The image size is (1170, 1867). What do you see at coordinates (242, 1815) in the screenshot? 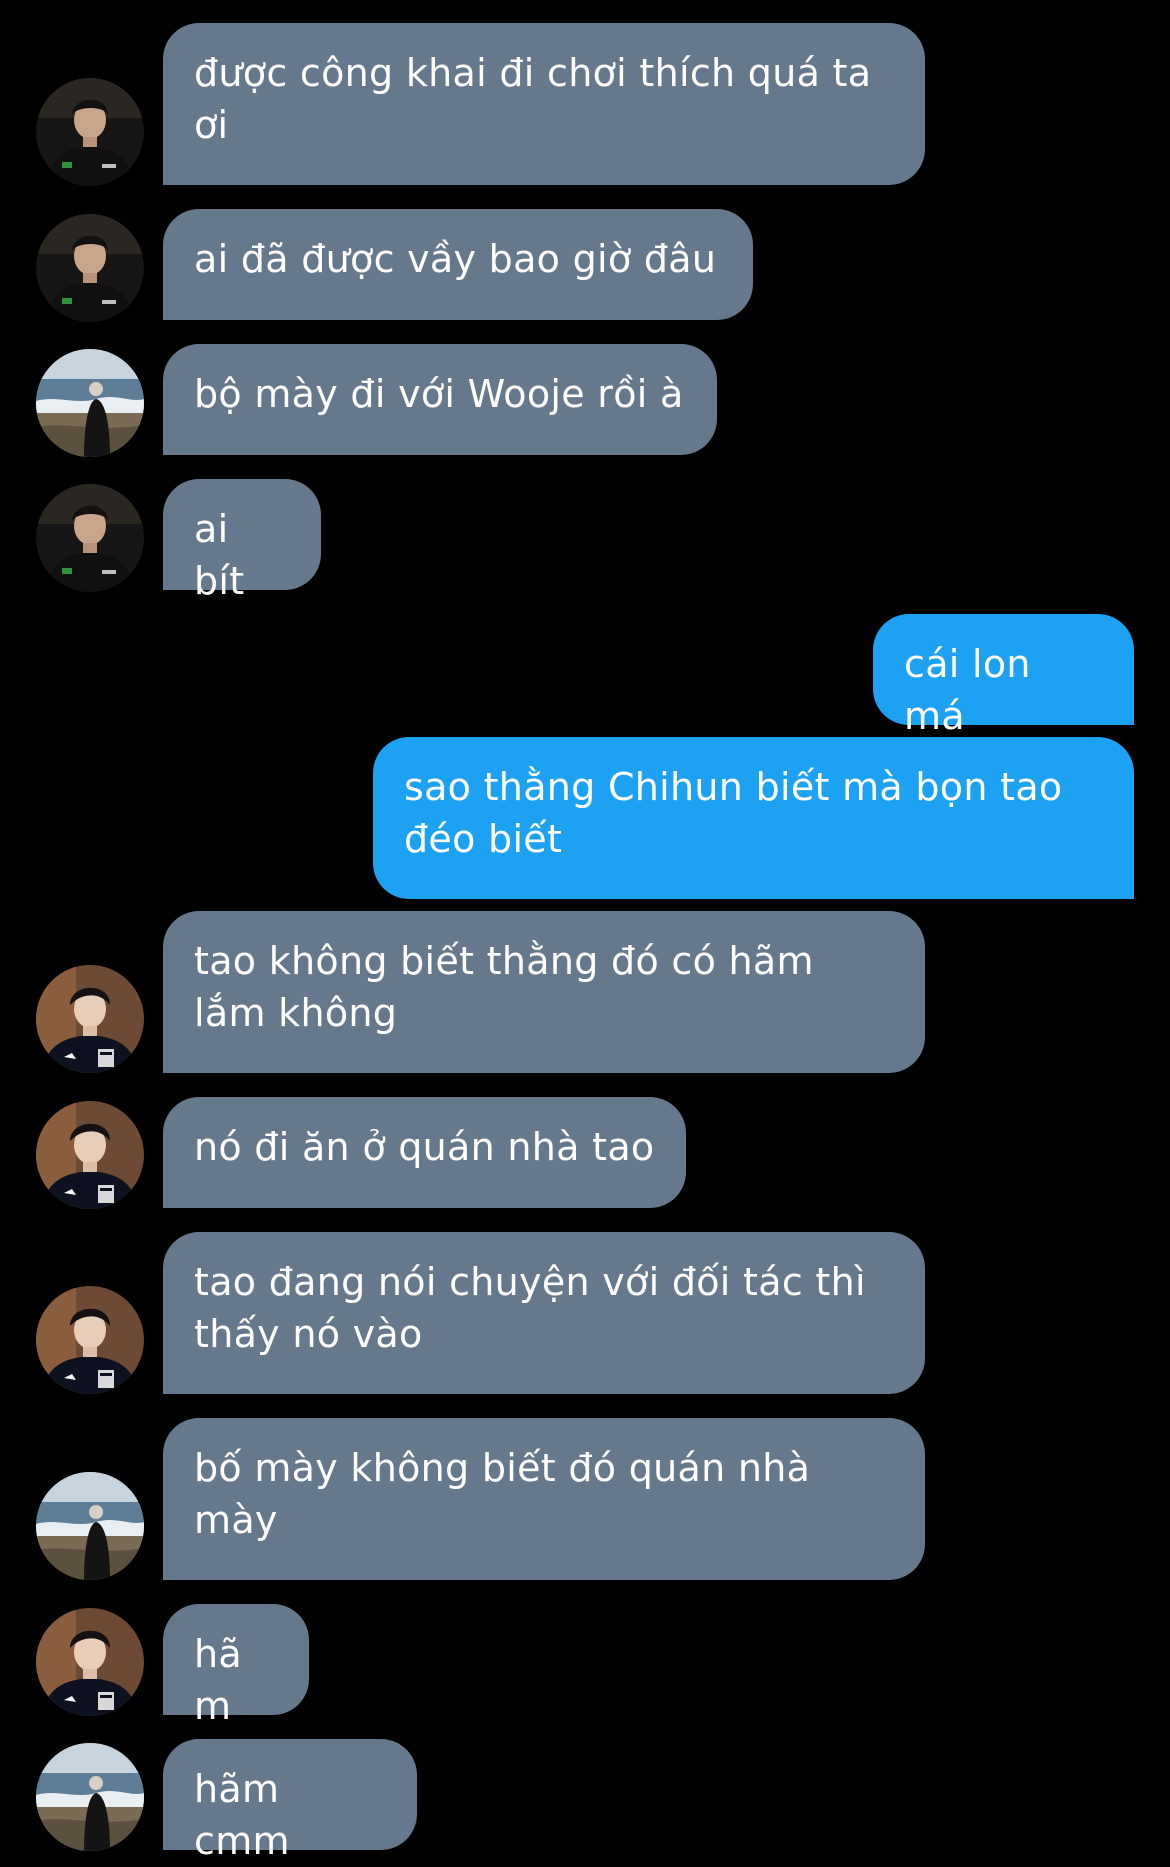
I see `message-text: hãm cmm` at bounding box center [242, 1815].